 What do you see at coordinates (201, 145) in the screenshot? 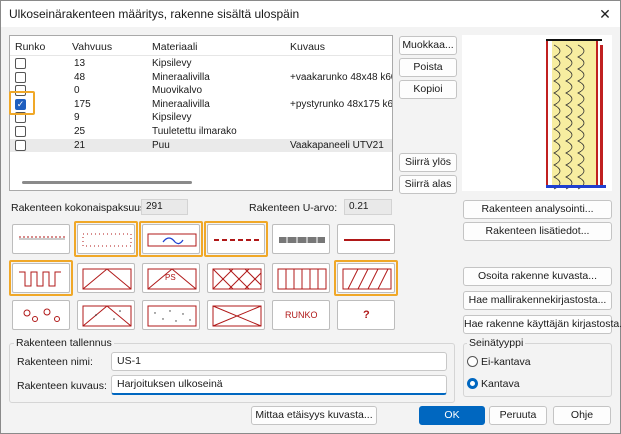
I see `table-row-selected: 21 Puu Vaakapaneeli UTV21` at bounding box center [201, 145].